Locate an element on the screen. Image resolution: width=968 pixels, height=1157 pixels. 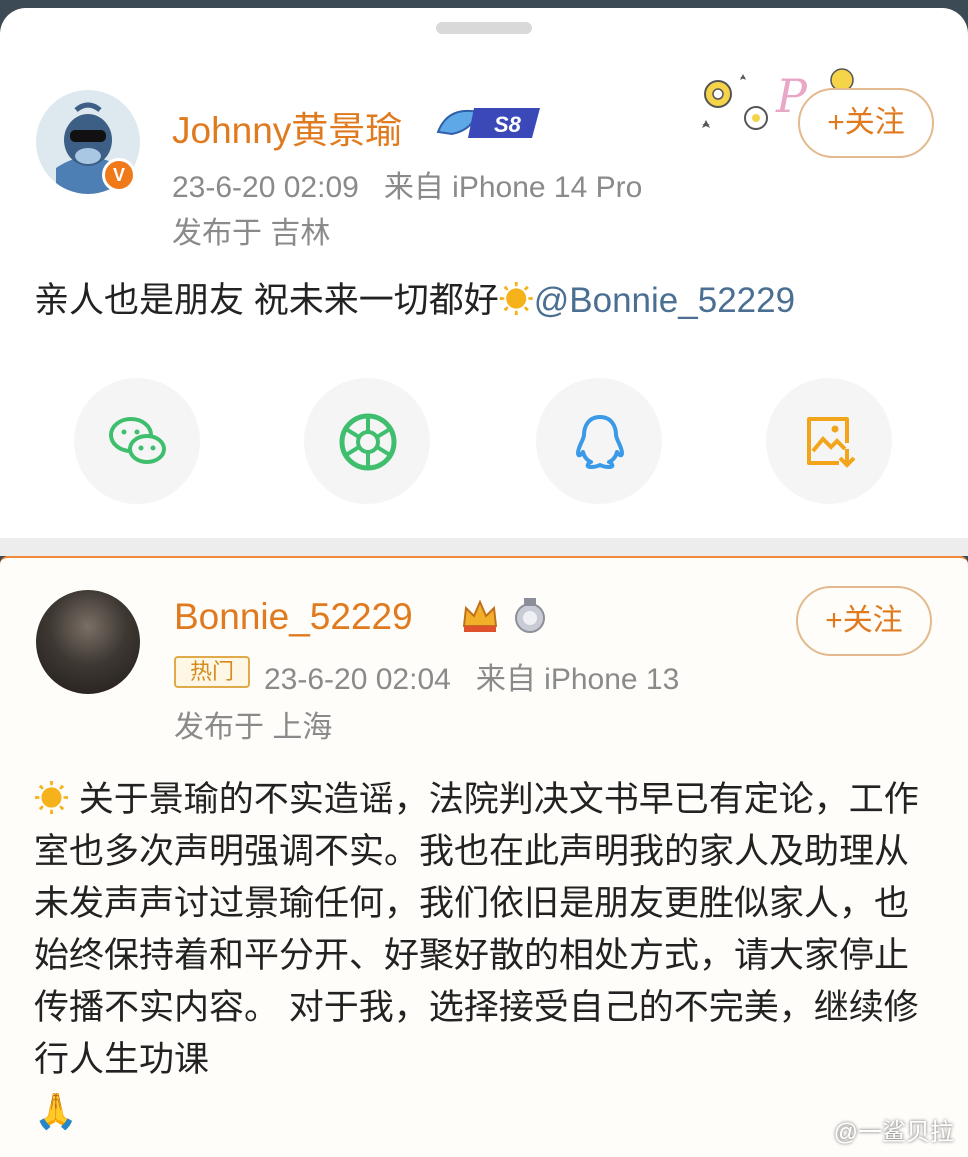
timestamp: 23-6-20 02:04 is located at coordinates (357, 679).